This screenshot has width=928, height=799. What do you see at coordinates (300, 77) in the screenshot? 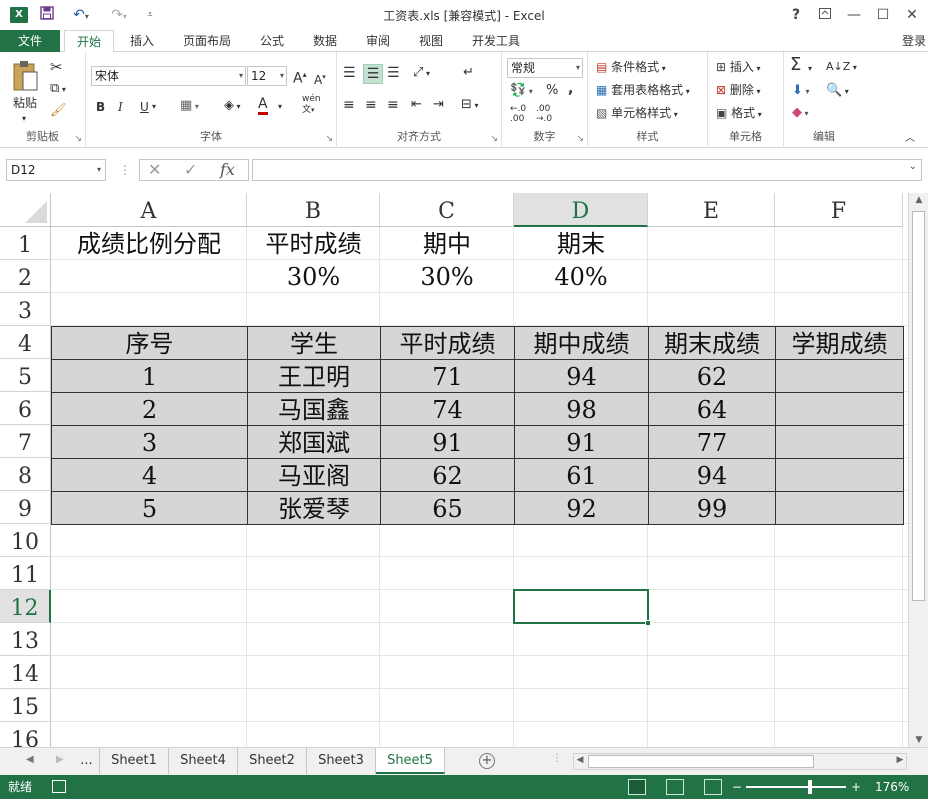
I see `grow-font-icon: A▴` at bounding box center [300, 77].